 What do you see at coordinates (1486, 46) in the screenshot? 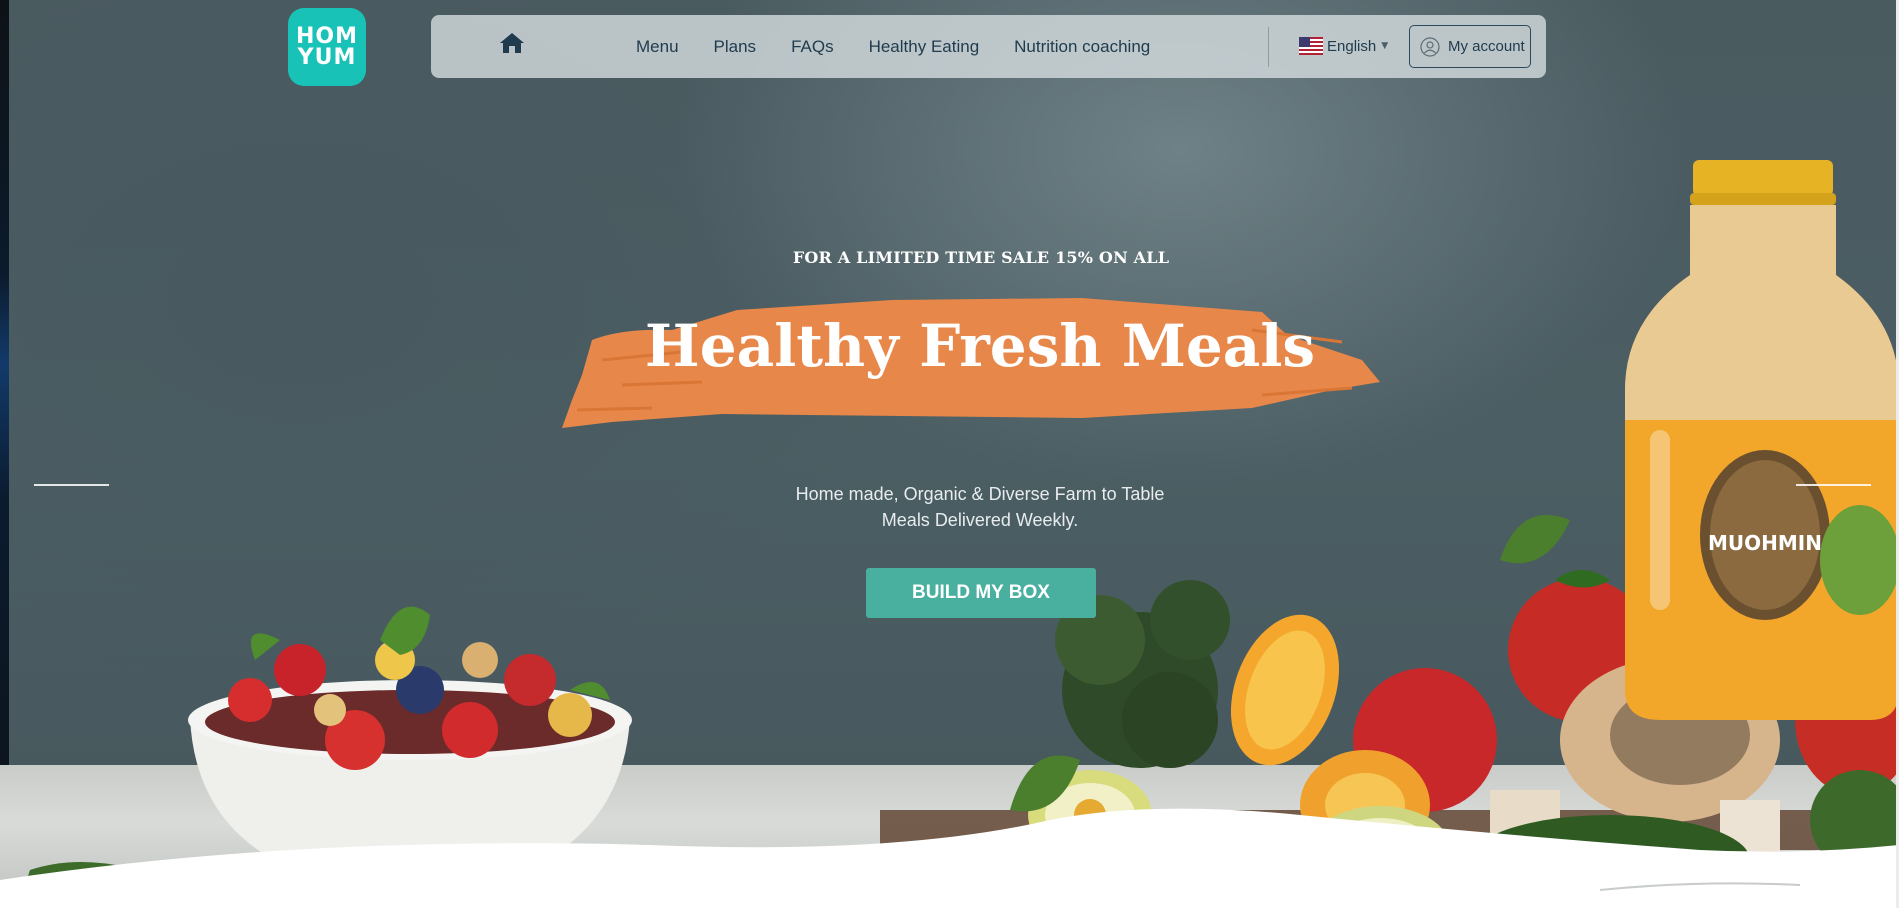
I see `my-account-label: My account` at bounding box center [1486, 46].